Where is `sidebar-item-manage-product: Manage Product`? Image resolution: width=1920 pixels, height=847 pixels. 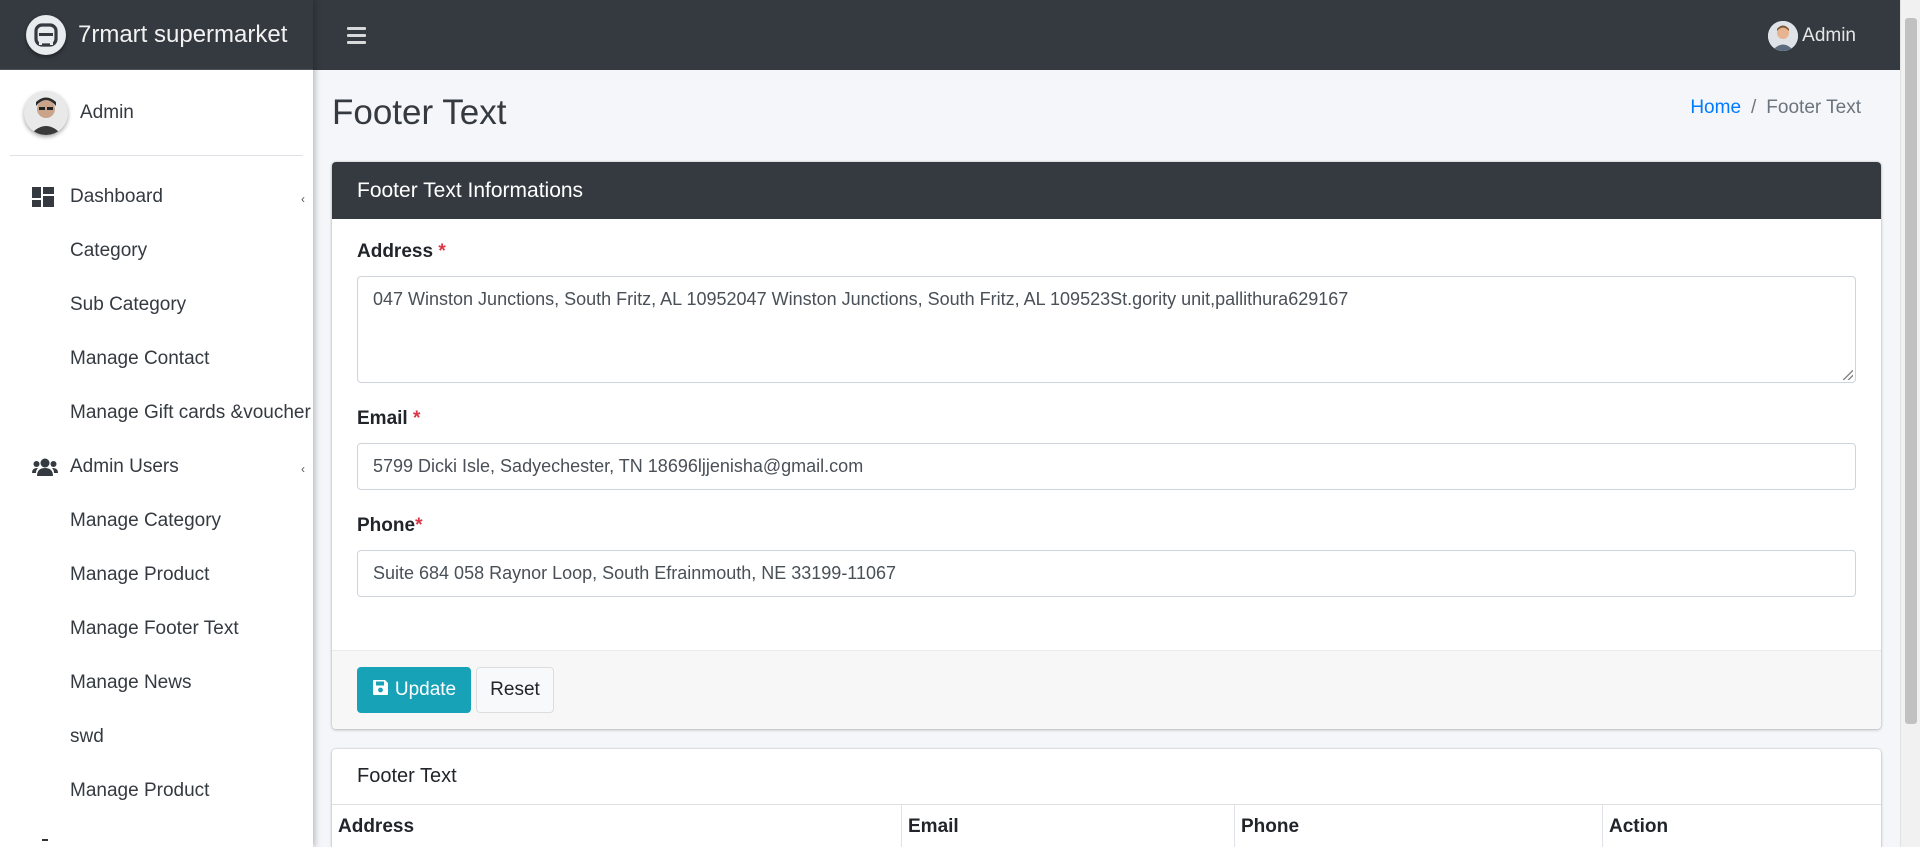
sidebar-item-manage-product: Manage Product is located at coordinates (156, 575).